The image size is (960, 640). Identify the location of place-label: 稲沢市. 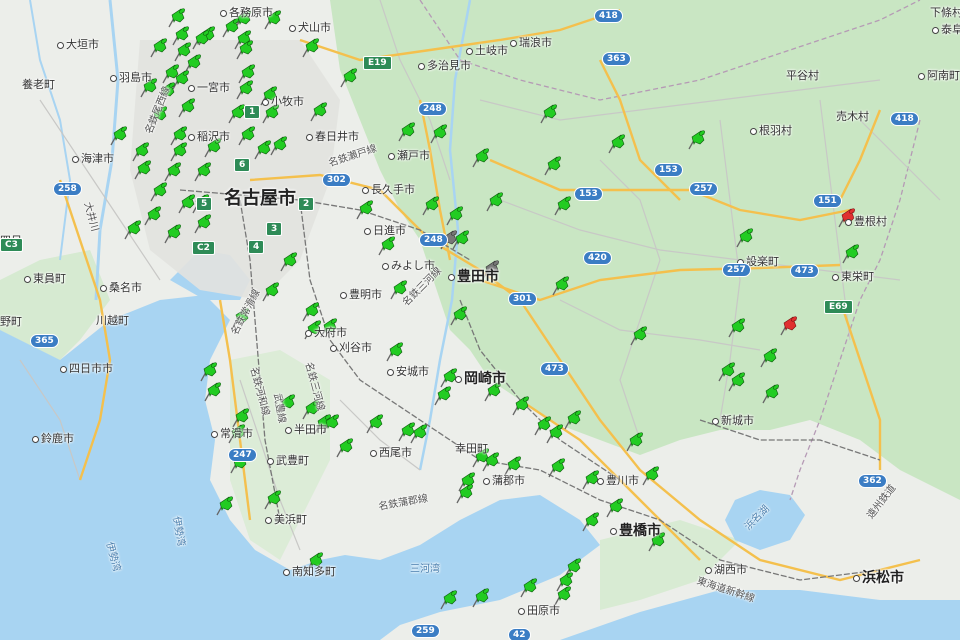
(209, 136).